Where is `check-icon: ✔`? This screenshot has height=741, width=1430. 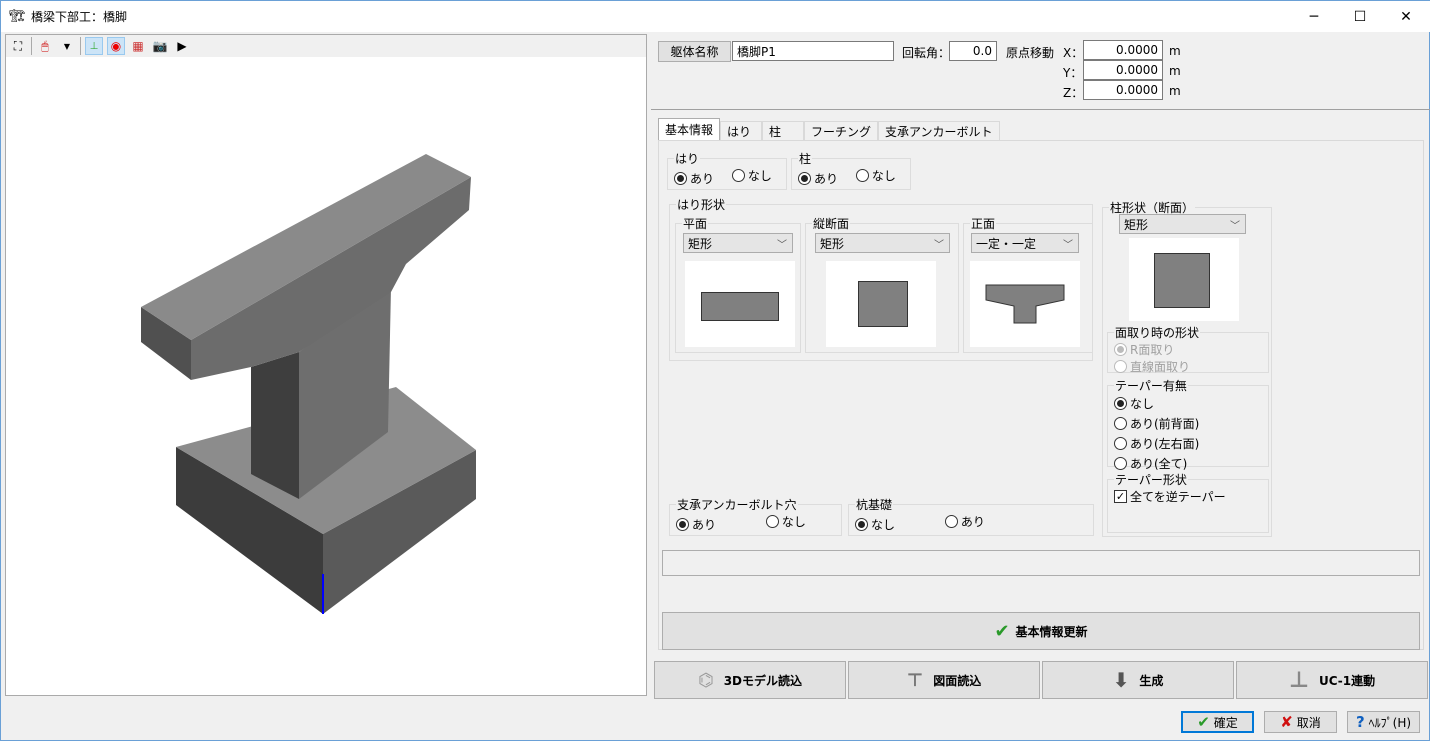 check-icon: ✔ is located at coordinates (1203, 722).